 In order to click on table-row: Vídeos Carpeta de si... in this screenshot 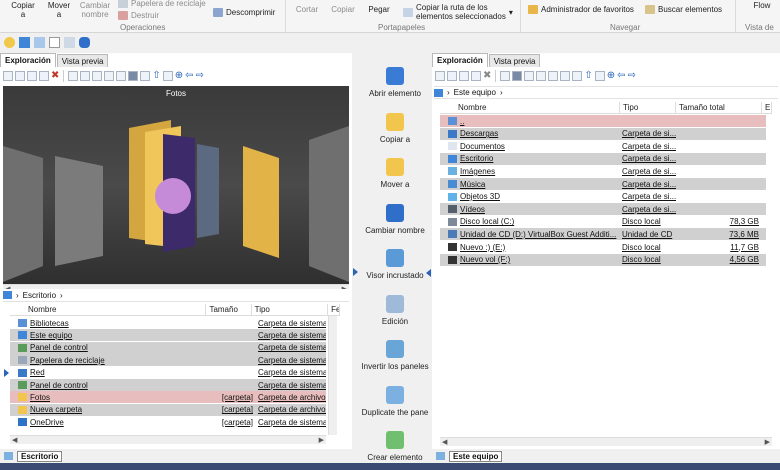, I will do `click(603, 209)`.